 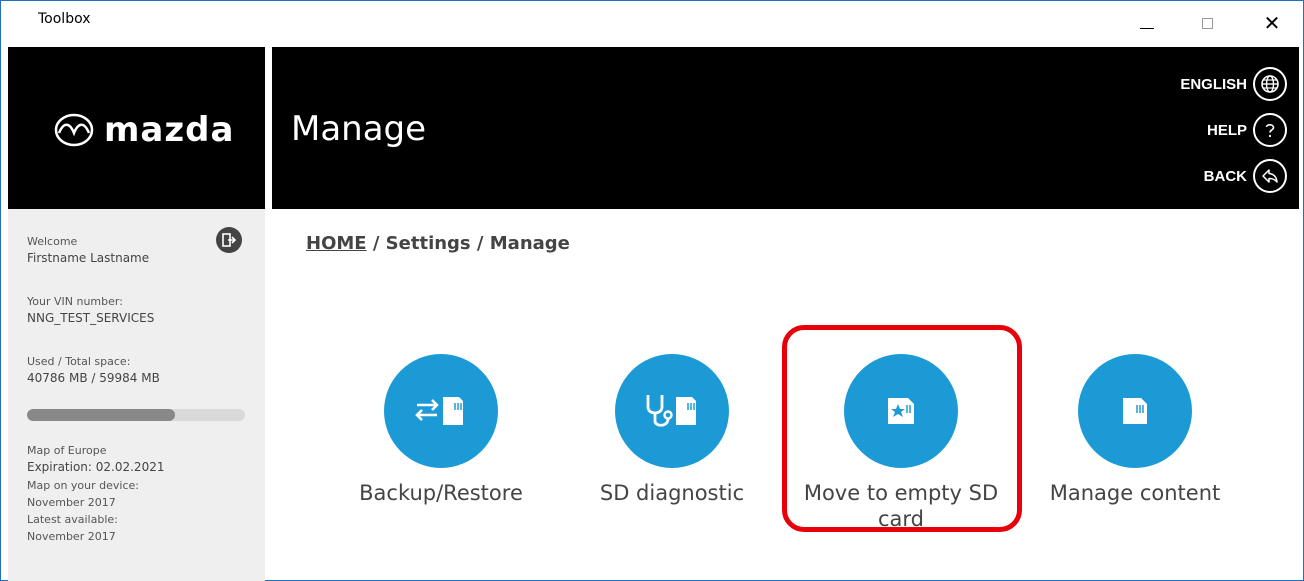 I want to click on close-icon: ✕, so click(x=1272, y=23).